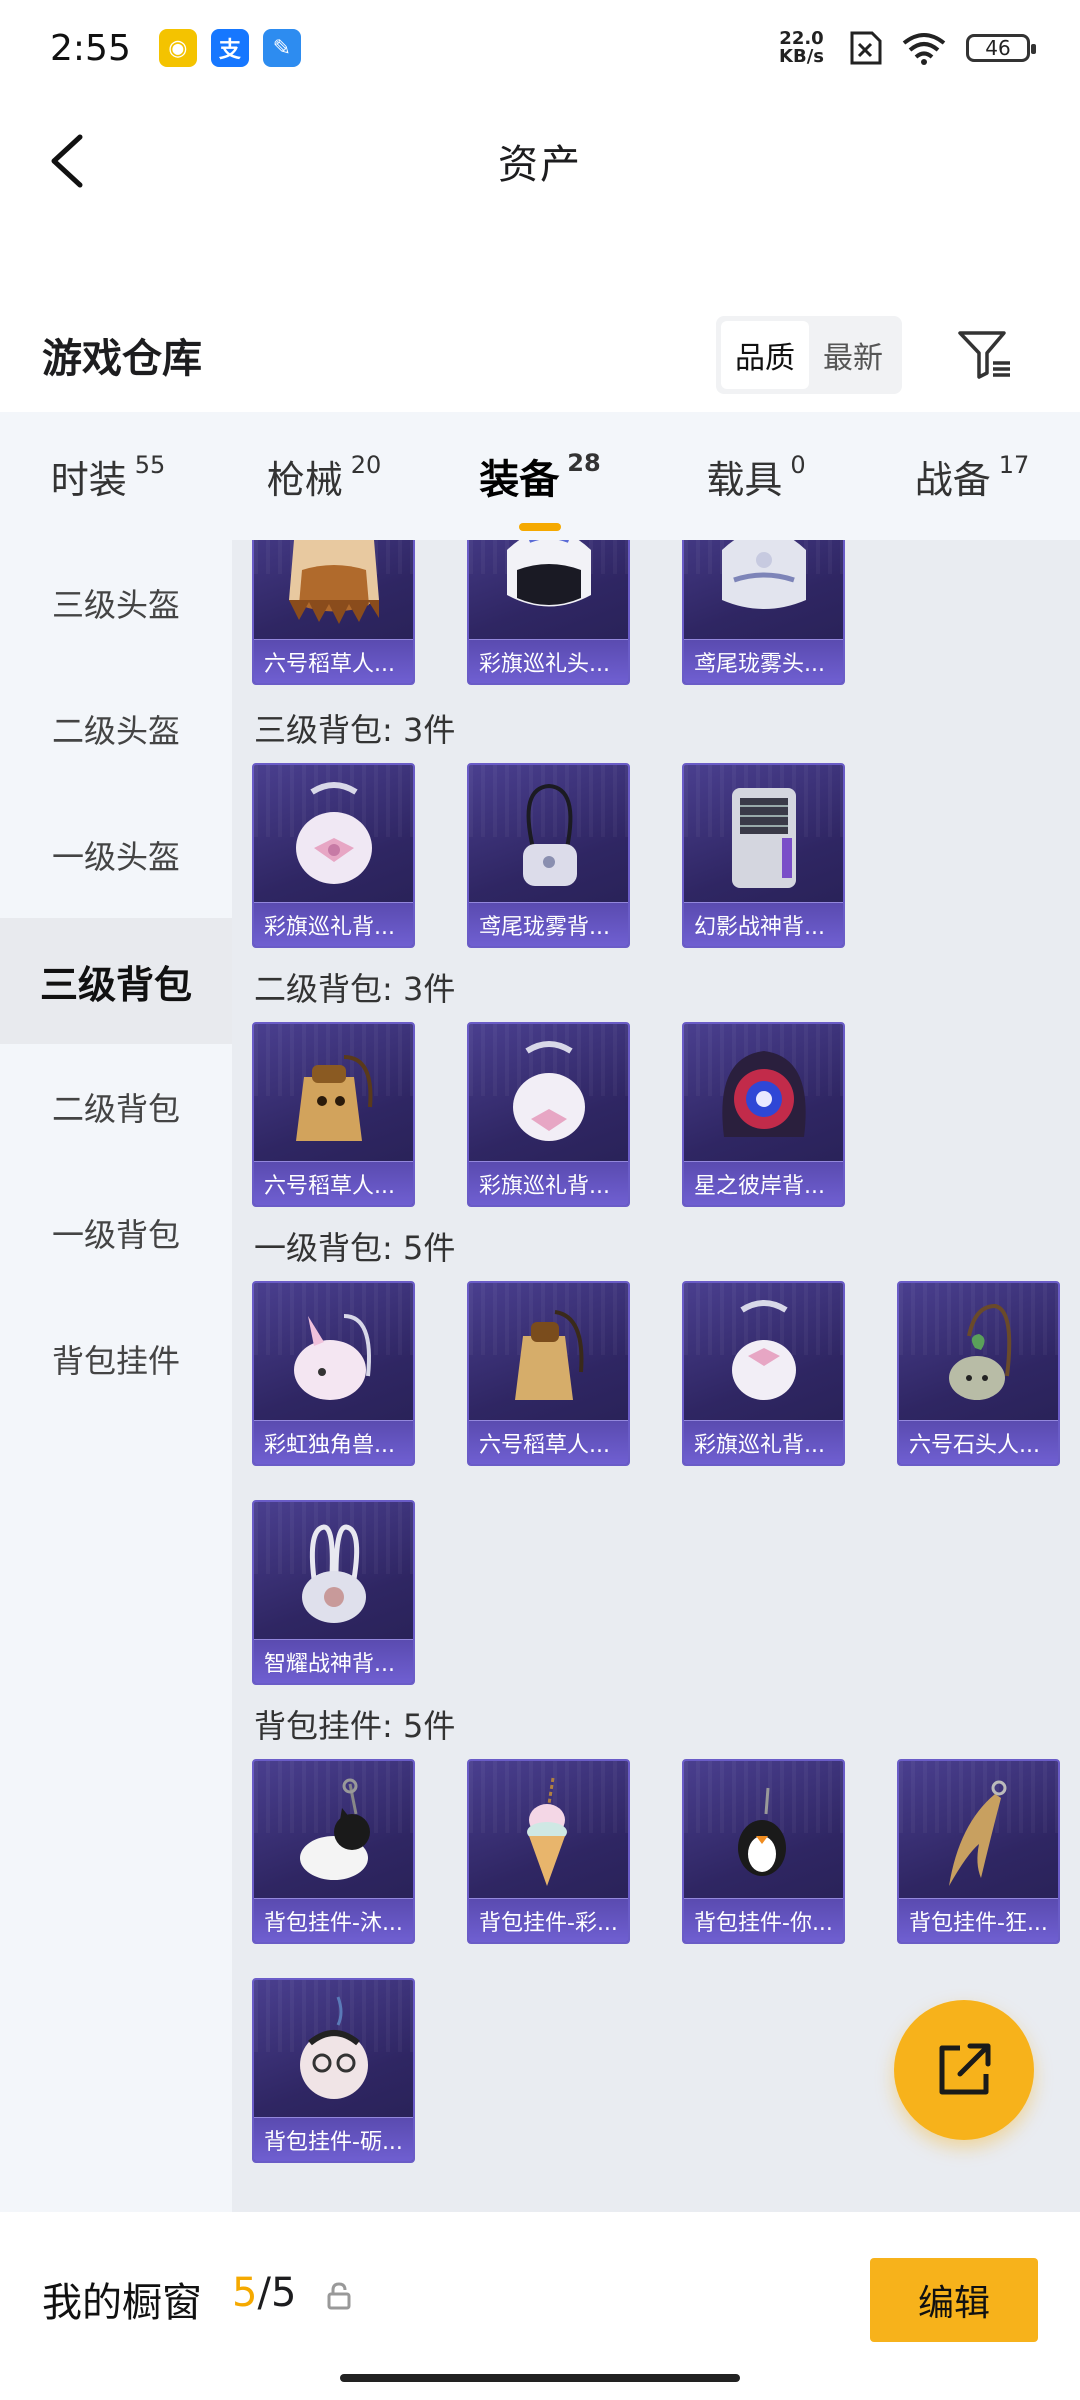 The height and width of the screenshot is (2400, 1080). What do you see at coordinates (540, 2306) in the screenshot?
I see `showcase-bar: 我的橱窗 5/5 编辑` at bounding box center [540, 2306].